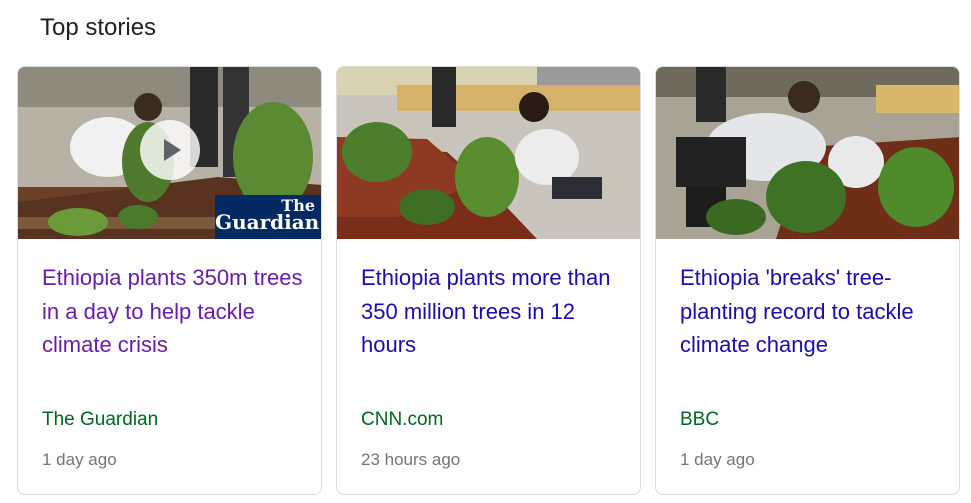 This screenshot has height=503, width=971. What do you see at coordinates (268, 217) in the screenshot?
I see `guardian-logo: The Guardian` at bounding box center [268, 217].